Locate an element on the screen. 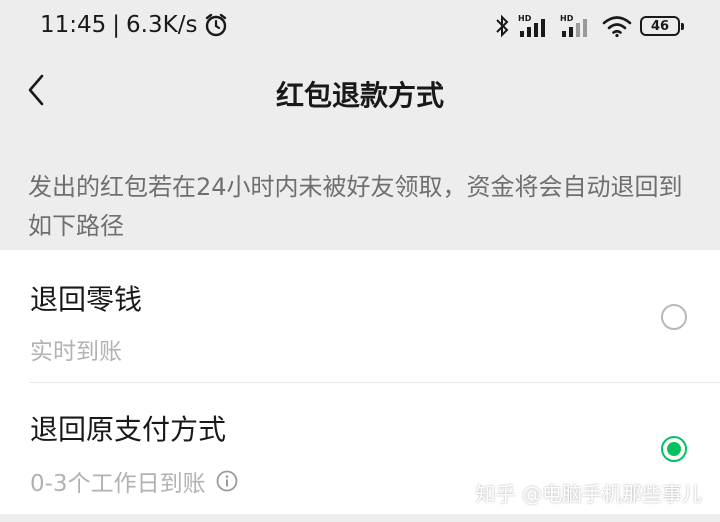  bluetooth-icon is located at coordinates (502, 26).